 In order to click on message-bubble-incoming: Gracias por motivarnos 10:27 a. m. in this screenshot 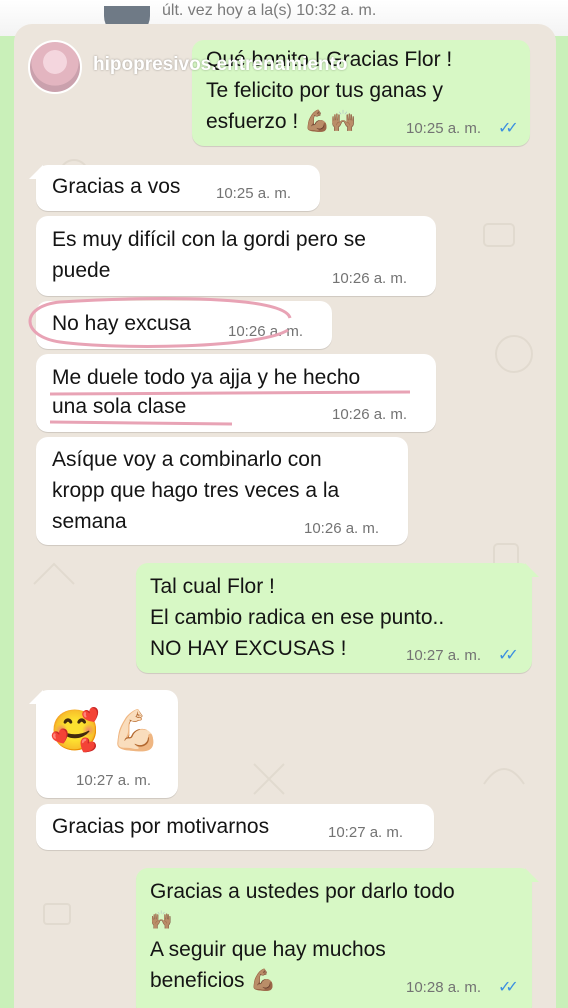, I will do `click(235, 827)`.